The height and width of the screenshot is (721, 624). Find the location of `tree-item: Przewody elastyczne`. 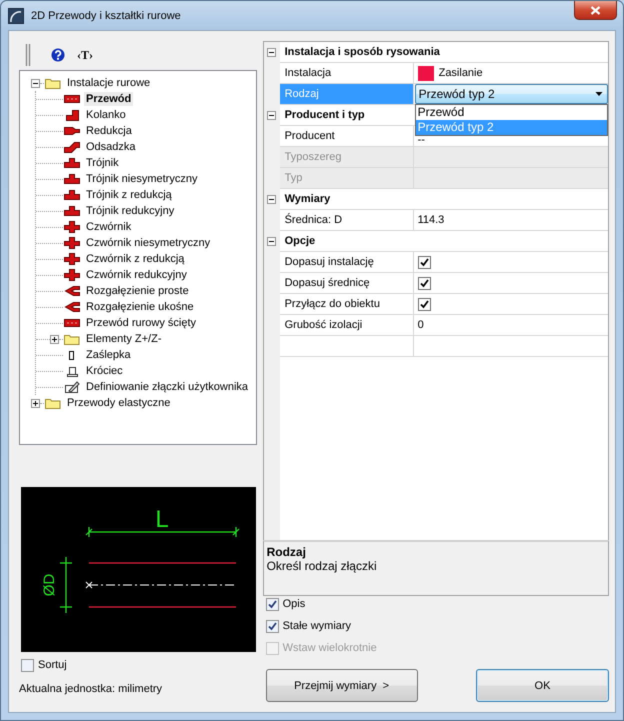

tree-item: Przewody elastyczne is located at coordinates (118, 403).